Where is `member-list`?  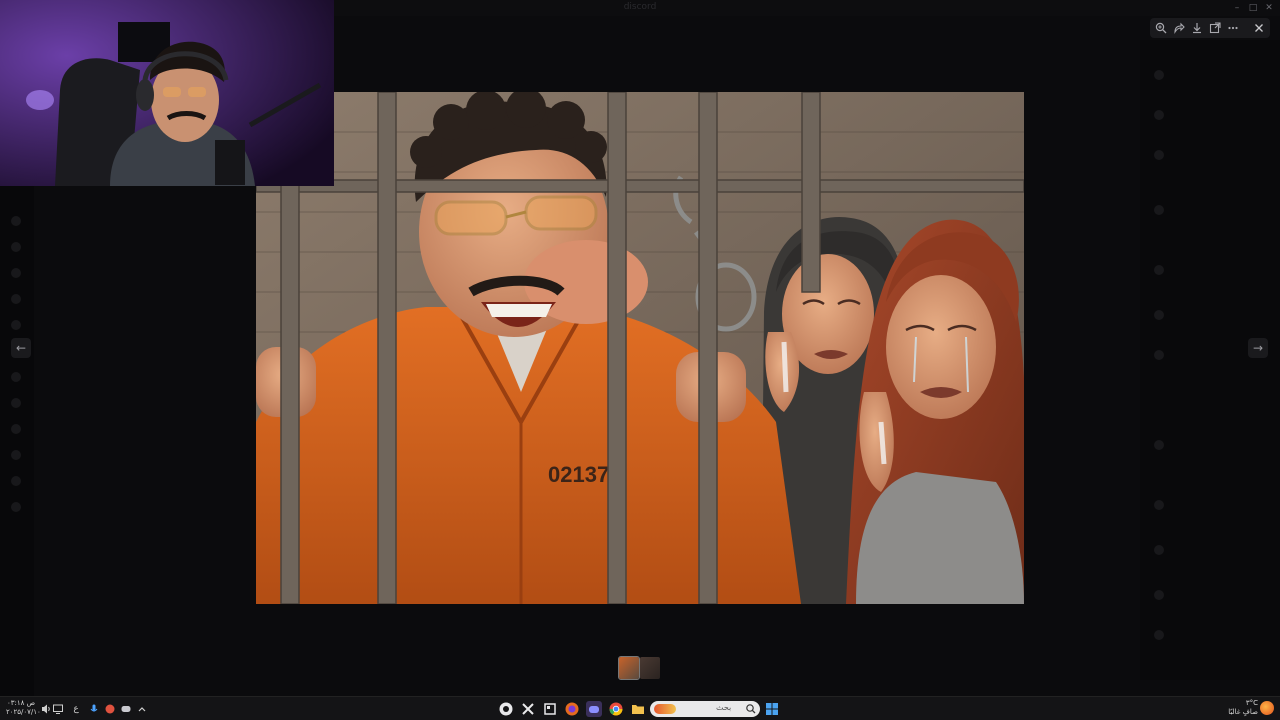 member-list is located at coordinates (1210, 360).